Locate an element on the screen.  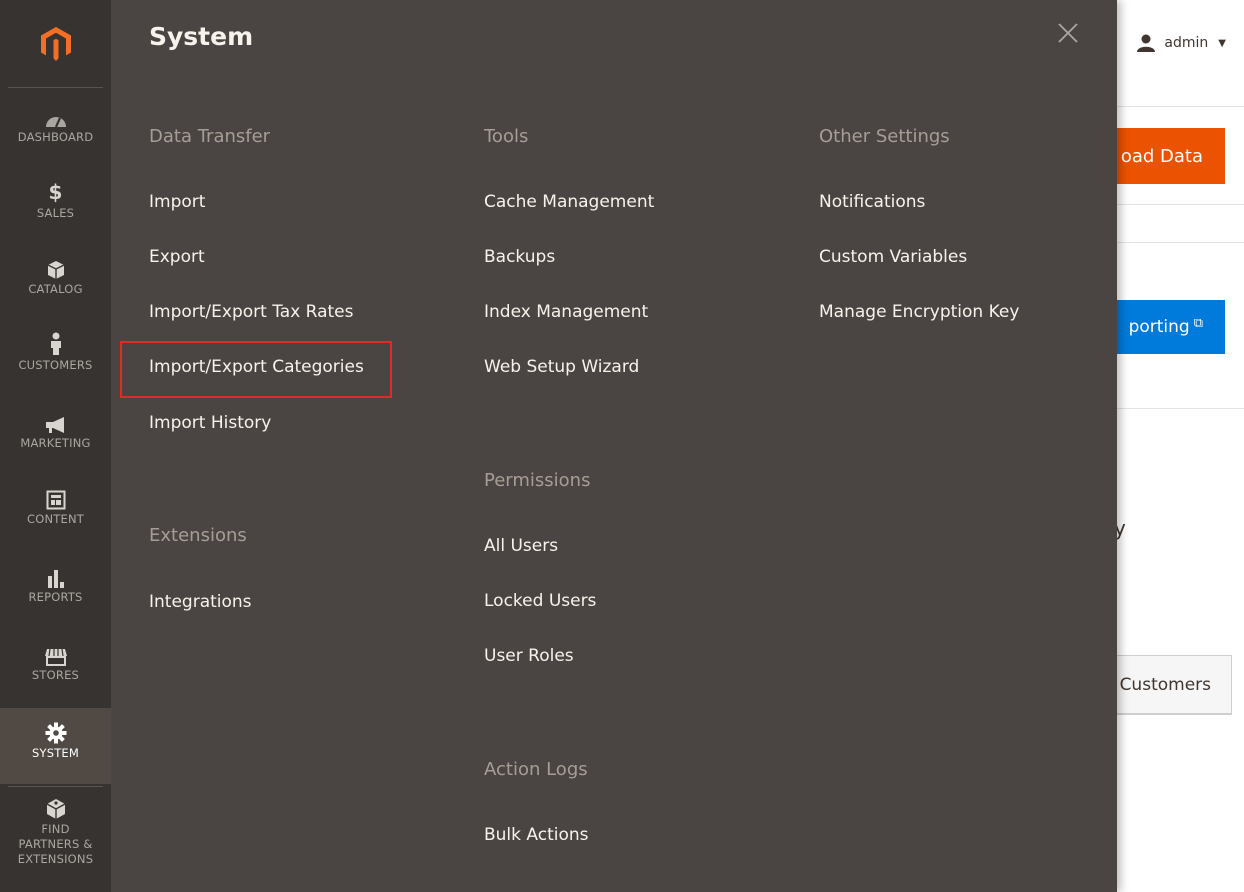
nav-stores: STORES is located at coordinates (55, 673).